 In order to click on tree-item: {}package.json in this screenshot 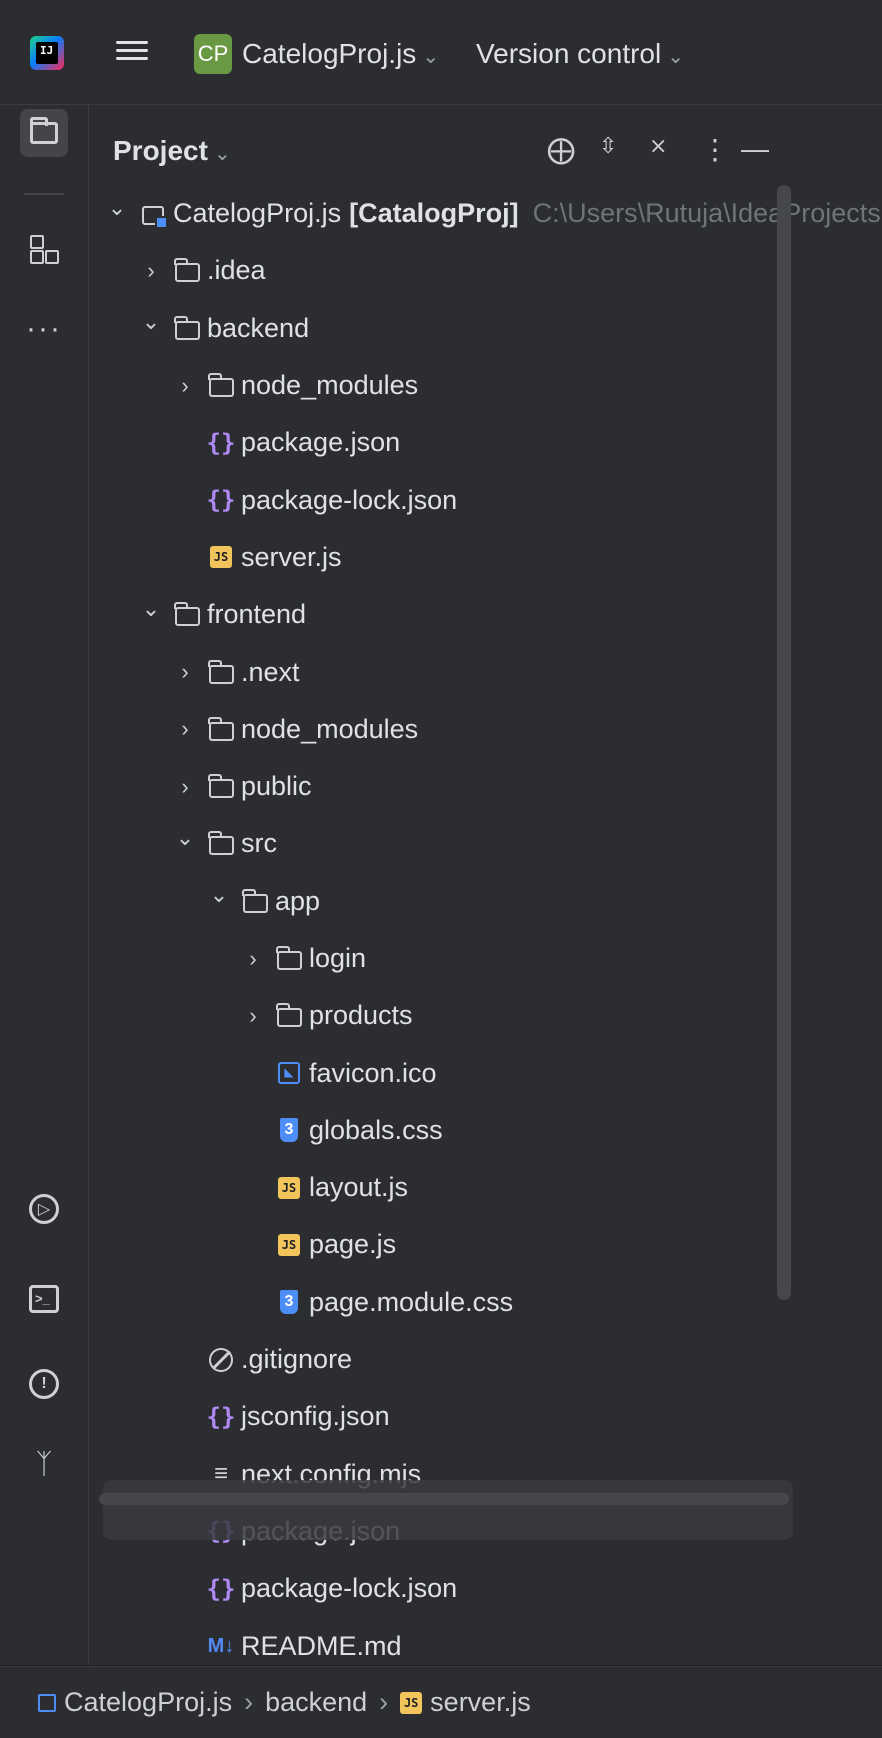, I will do `click(485, 442)`.